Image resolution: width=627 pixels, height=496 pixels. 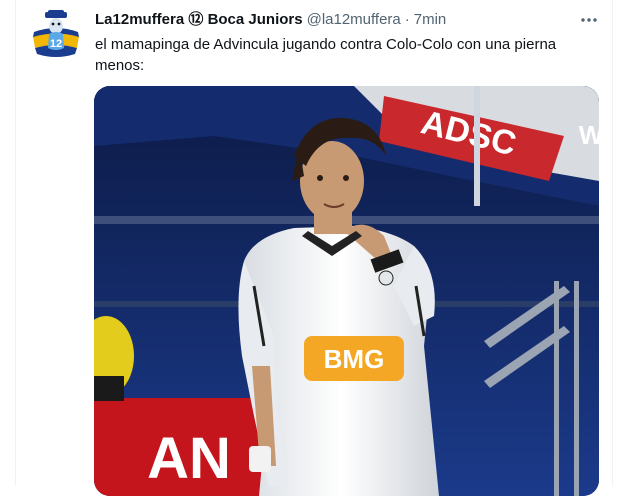 What do you see at coordinates (140, 19) in the screenshot?
I see `author-name: La12muffera` at bounding box center [140, 19].